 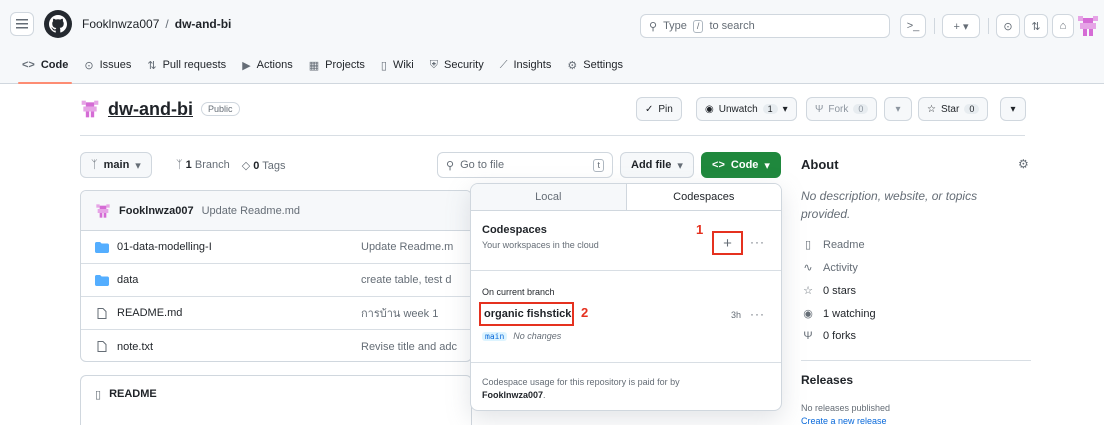 I want to click on star-button: ☆ Star 0, so click(x=953, y=109).